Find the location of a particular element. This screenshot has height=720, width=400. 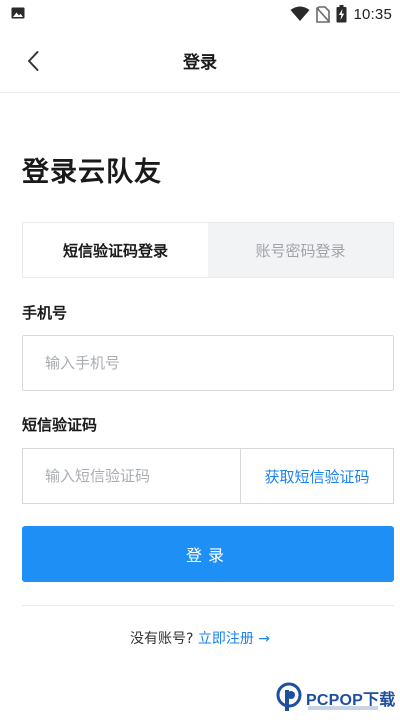

register-link: 立即注册 → is located at coordinates (234, 639).